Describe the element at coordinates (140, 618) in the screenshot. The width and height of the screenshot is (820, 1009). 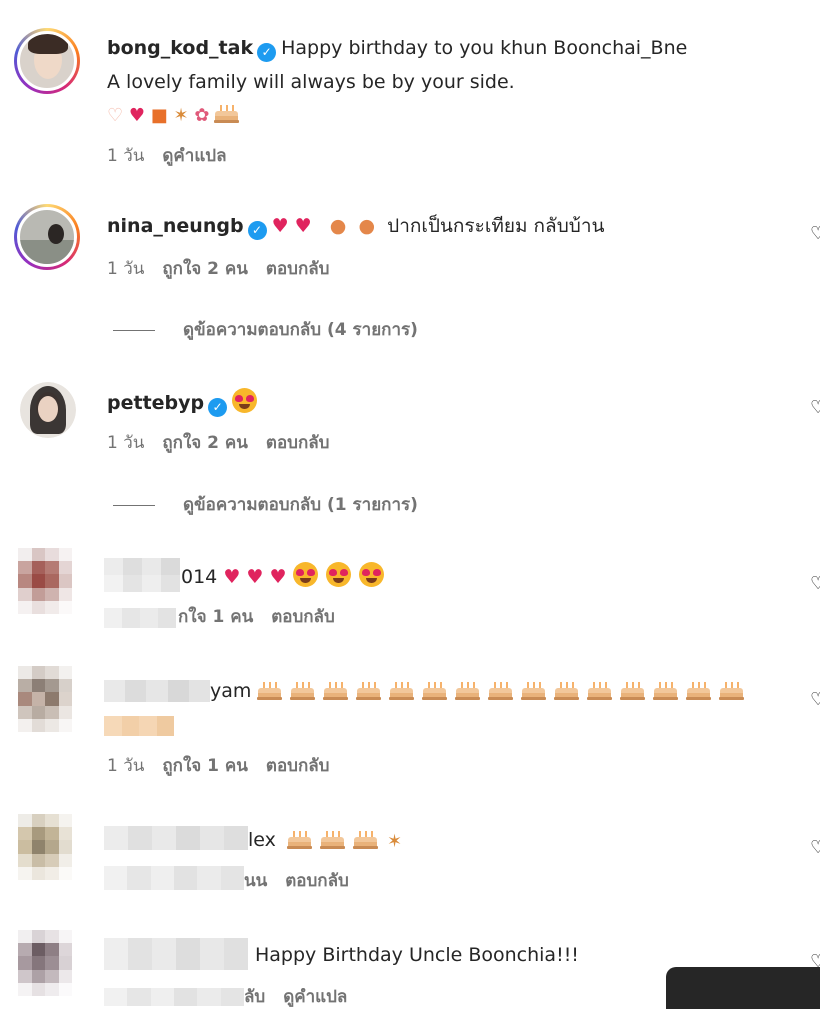
I see `time-pixelated` at that location.